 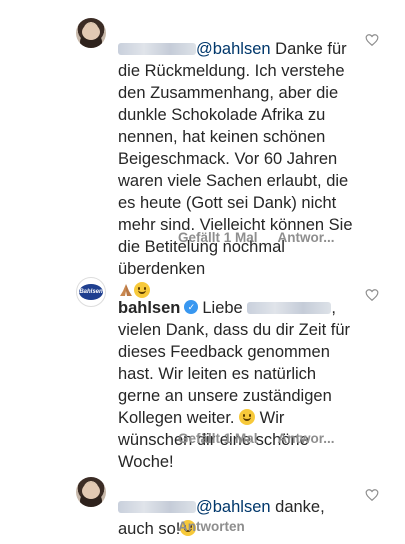 What do you see at coordinates (308, 49) in the screenshot?
I see `comment-text-first: Danke für` at bounding box center [308, 49].